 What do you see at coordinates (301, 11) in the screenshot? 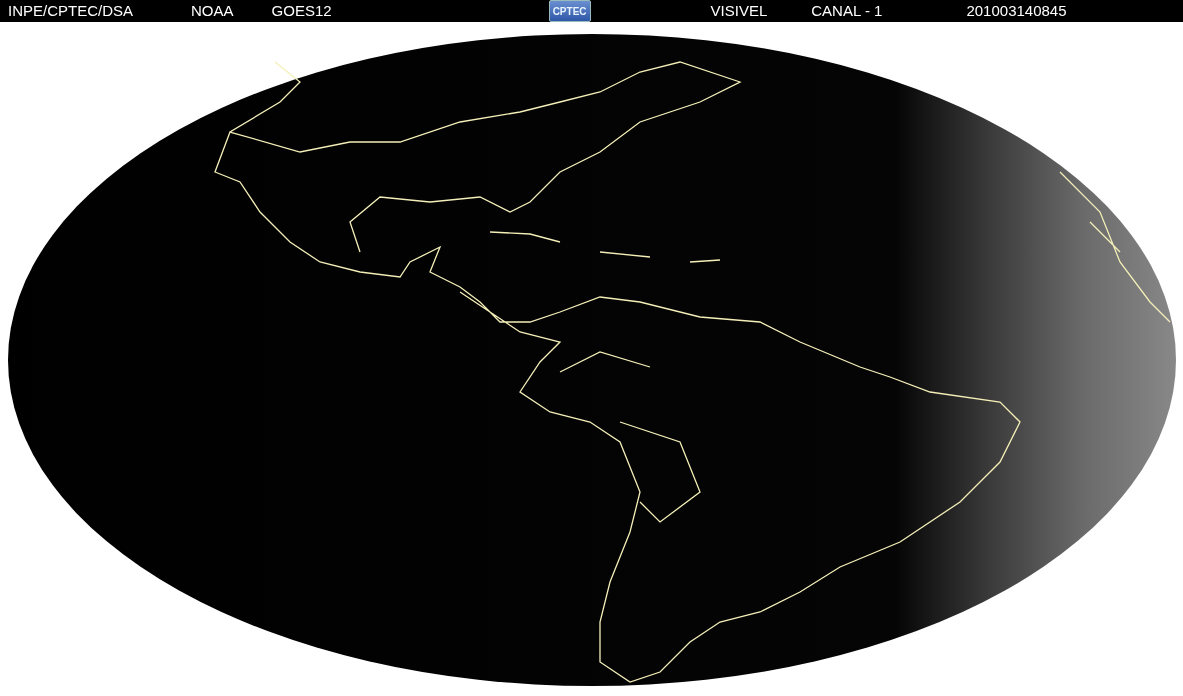
I see `header-label: GOES12` at bounding box center [301, 11].